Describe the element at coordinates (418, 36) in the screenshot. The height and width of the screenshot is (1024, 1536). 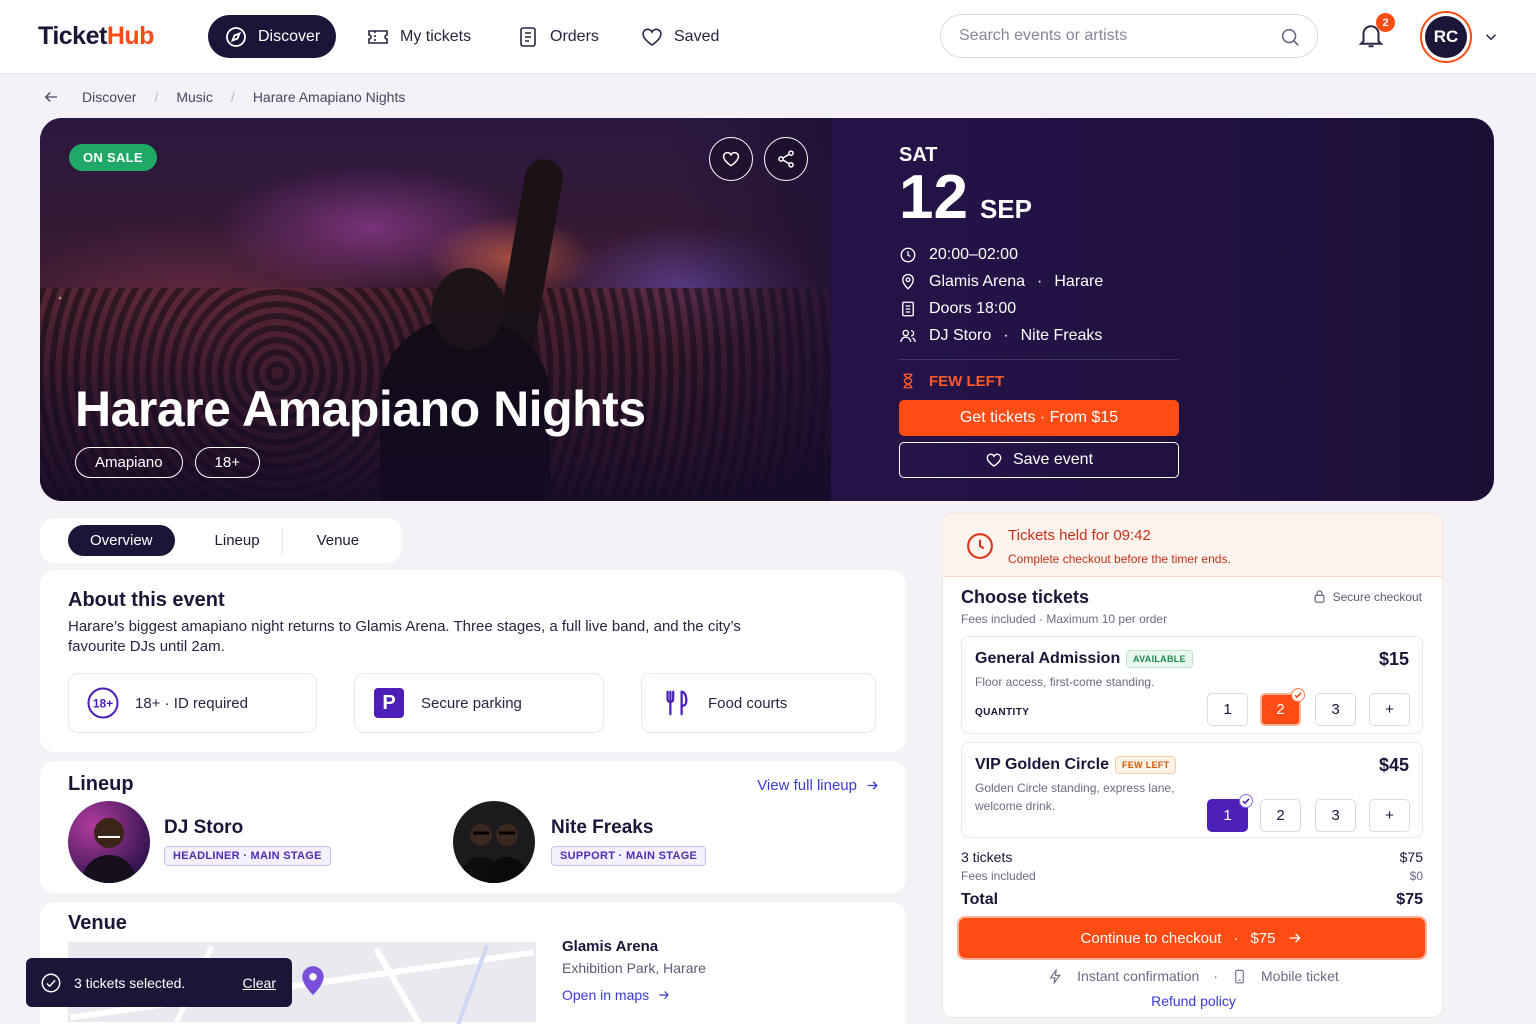
I see `nav-my-tickets: My tickets` at that location.